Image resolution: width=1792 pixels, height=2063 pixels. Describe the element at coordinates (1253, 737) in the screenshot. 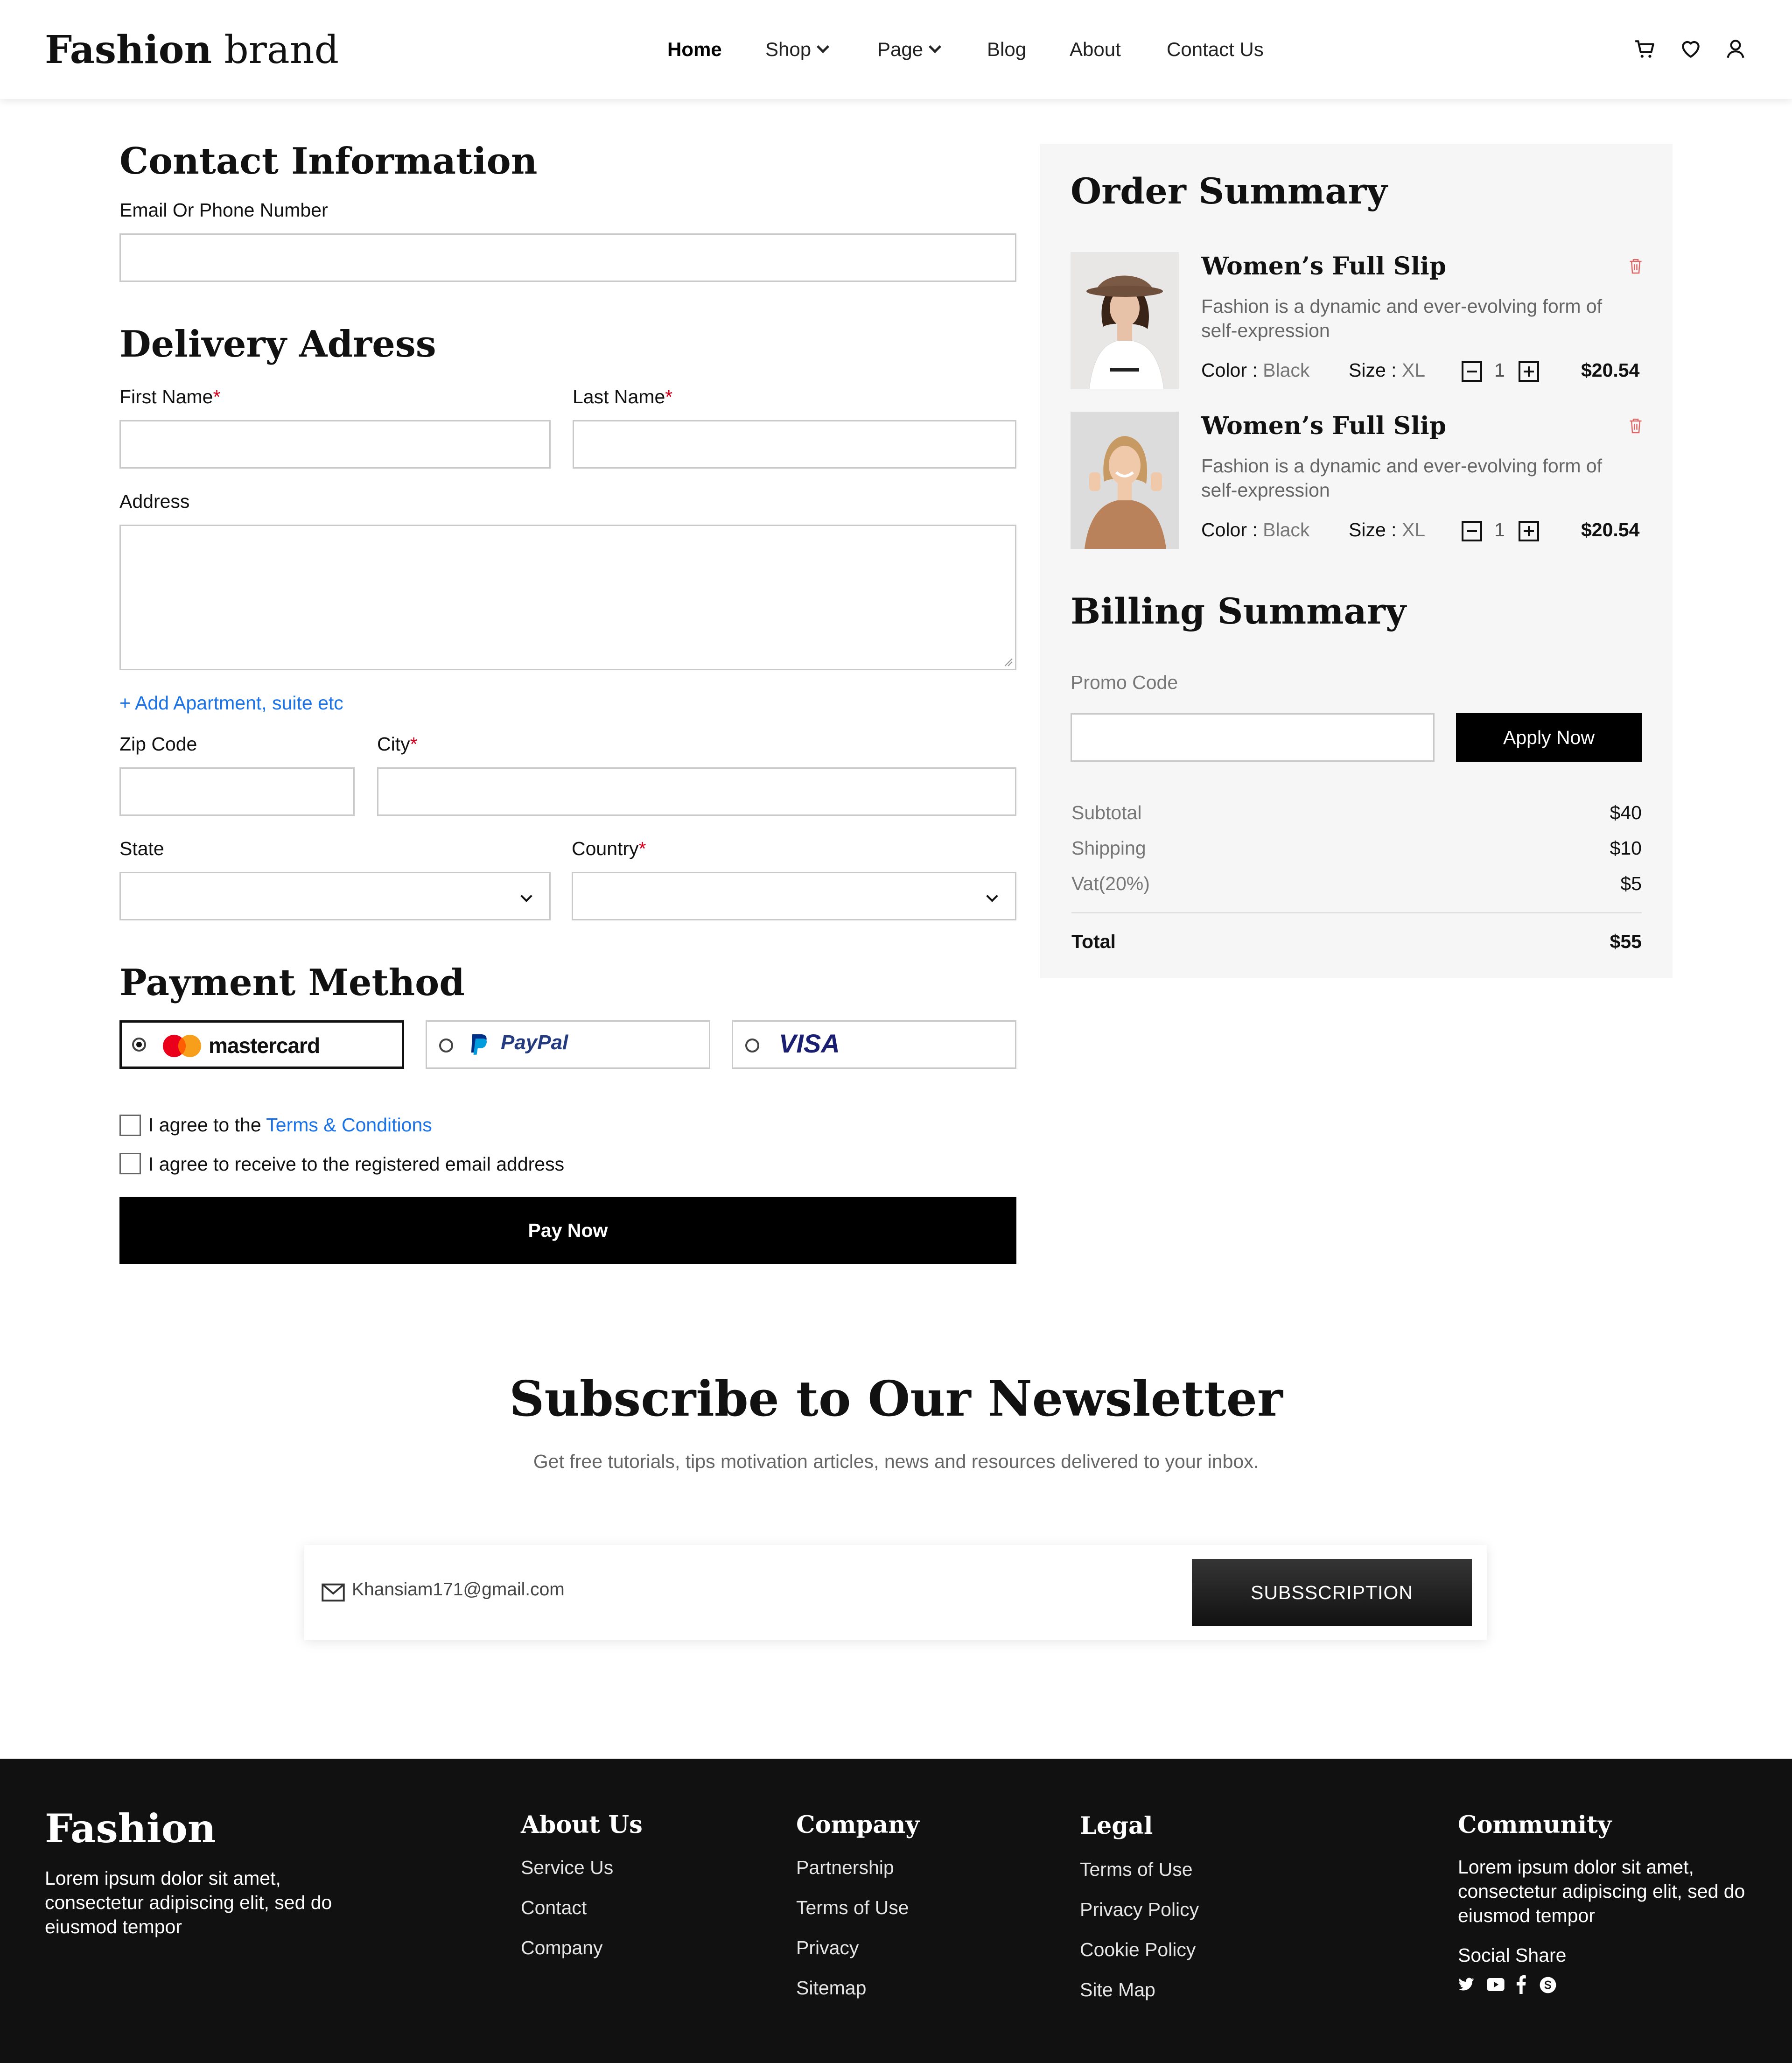

I see `promo-code-input` at that location.